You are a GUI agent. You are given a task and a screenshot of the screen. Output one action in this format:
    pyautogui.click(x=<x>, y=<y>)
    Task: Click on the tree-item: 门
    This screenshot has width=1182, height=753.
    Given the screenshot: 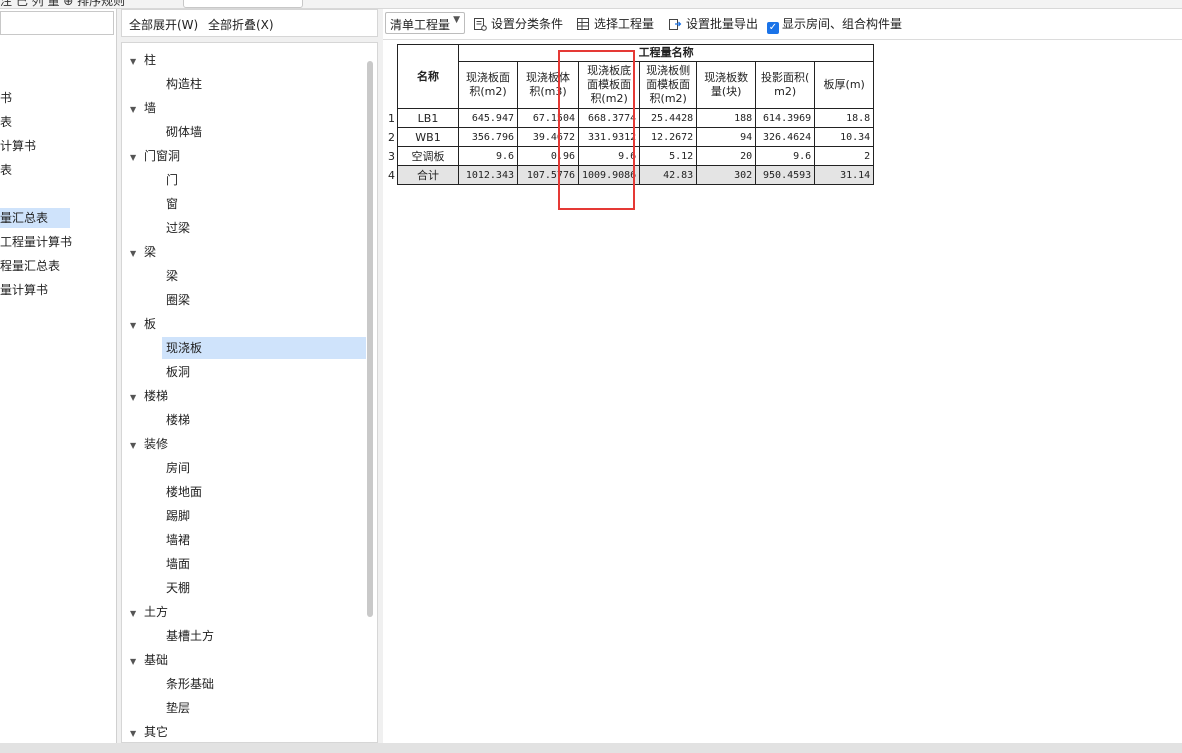 What is the action you would take?
    pyautogui.click(x=170, y=180)
    